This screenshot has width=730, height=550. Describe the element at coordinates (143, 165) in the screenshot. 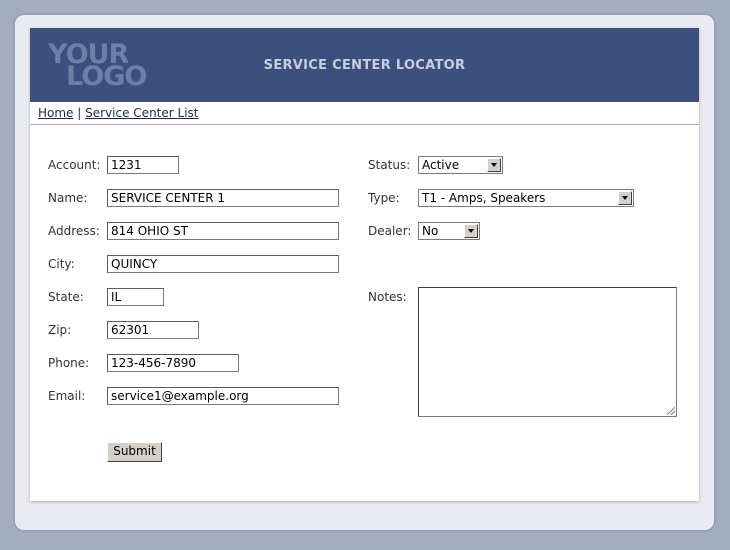

I see `account-field: 1231` at that location.